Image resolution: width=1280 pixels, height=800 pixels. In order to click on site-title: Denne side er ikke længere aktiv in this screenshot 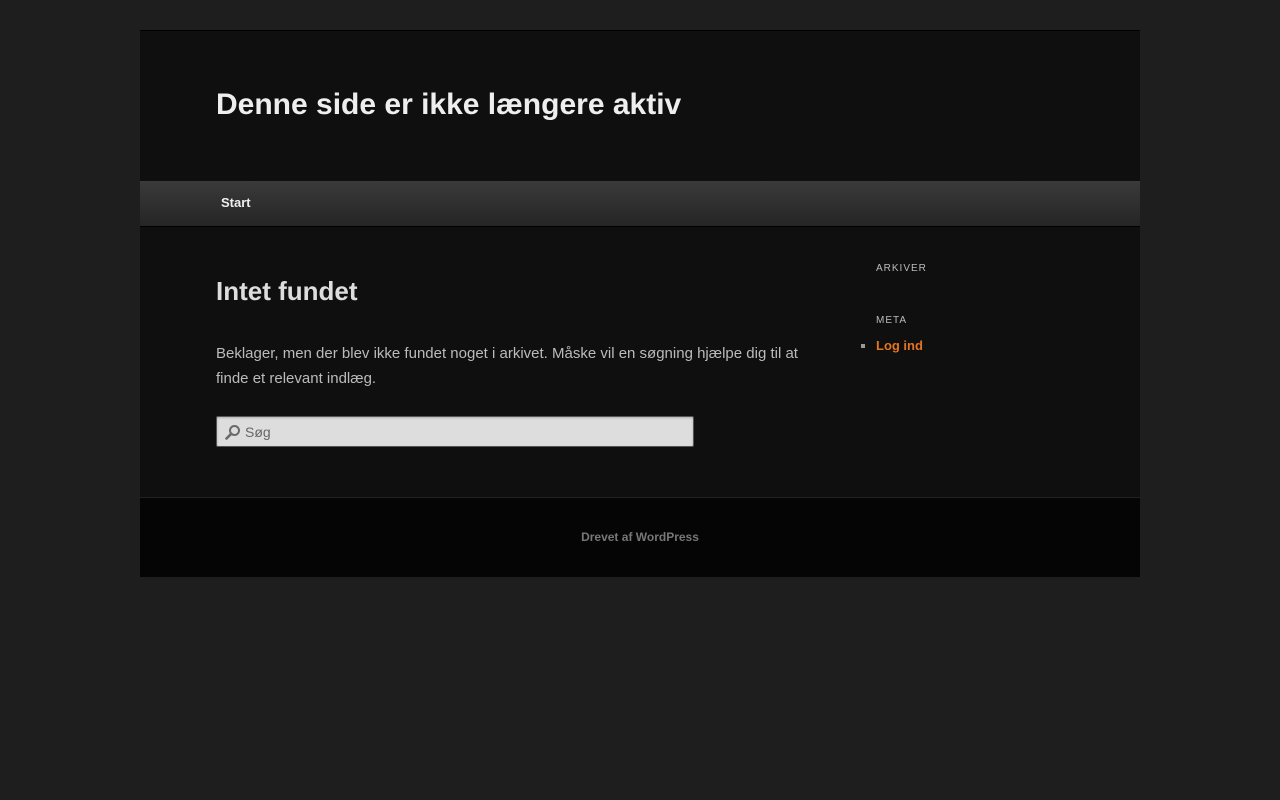, I will do `click(448, 105)`.